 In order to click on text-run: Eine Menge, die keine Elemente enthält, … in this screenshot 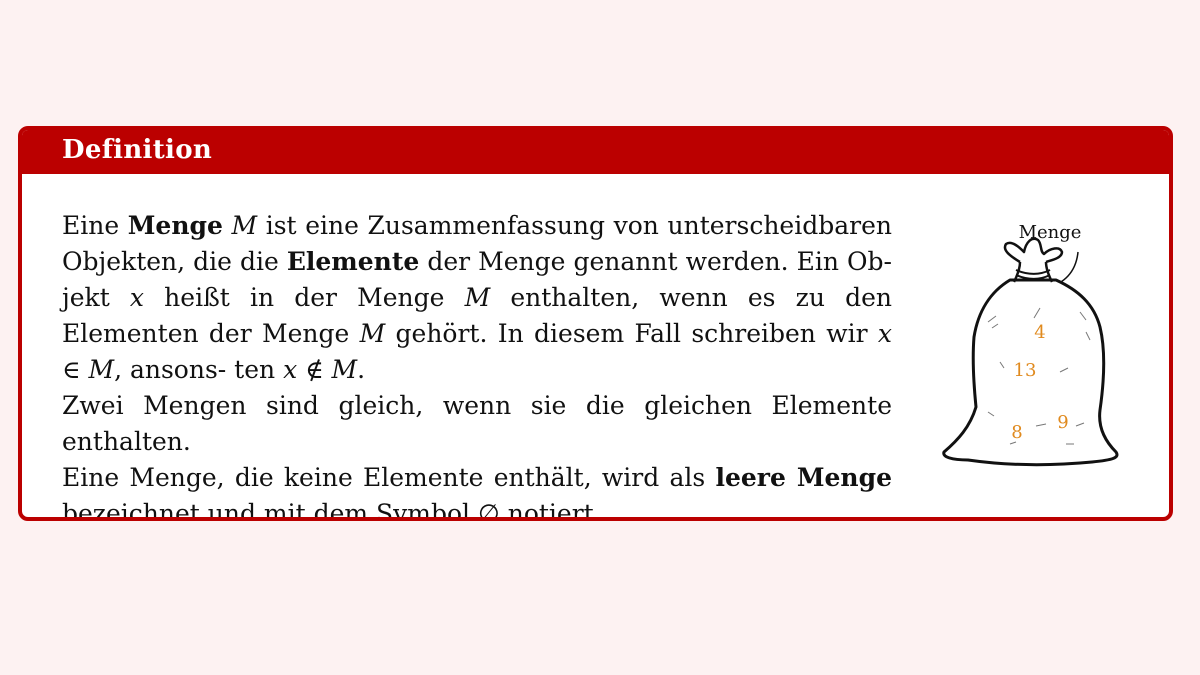, I will do `click(389, 477)`.